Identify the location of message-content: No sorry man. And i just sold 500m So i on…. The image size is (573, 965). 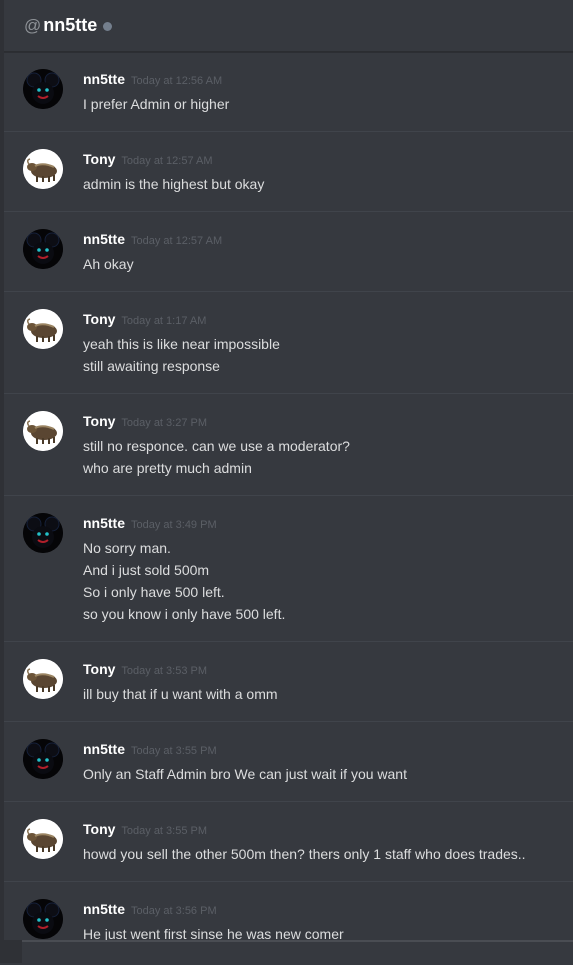
(323, 581).